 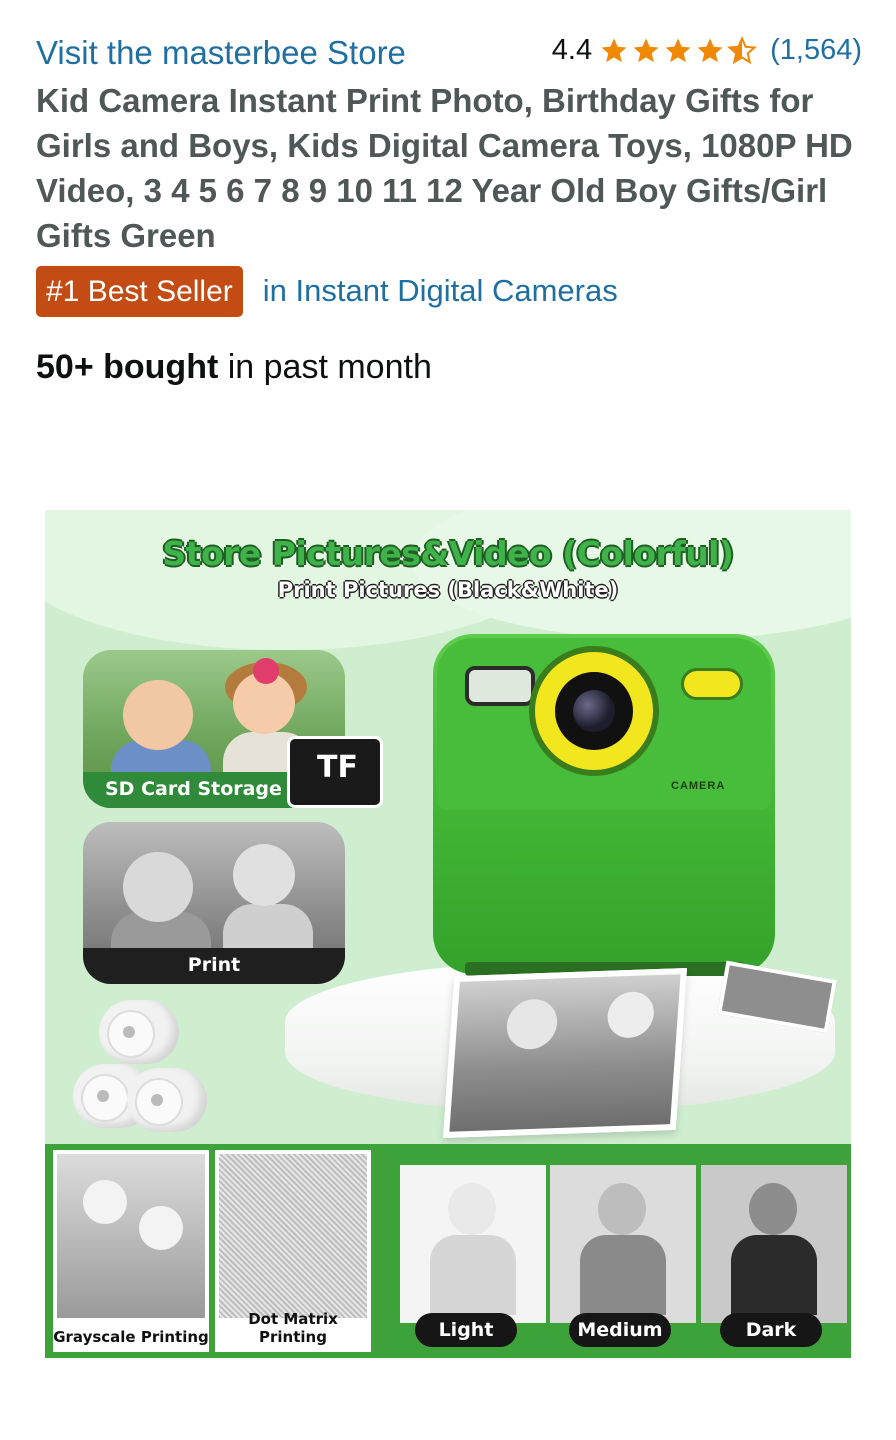 I want to click on rating-stars, so click(x=678, y=50).